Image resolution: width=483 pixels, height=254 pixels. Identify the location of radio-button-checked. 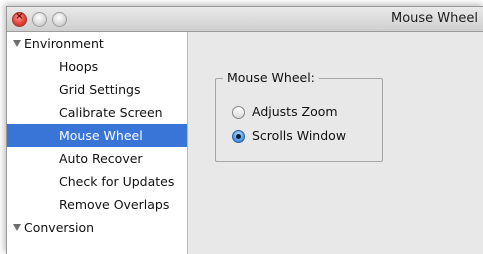
(238, 136).